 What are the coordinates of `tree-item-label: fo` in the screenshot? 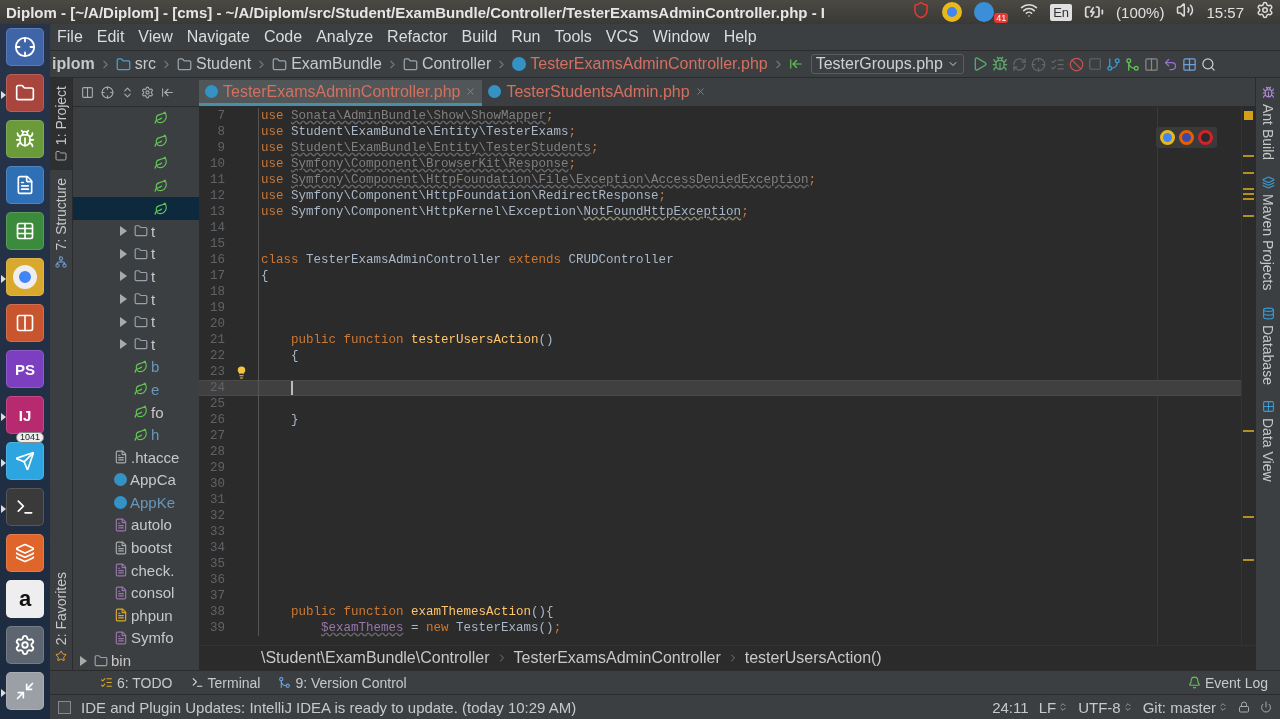 It's located at (157, 412).